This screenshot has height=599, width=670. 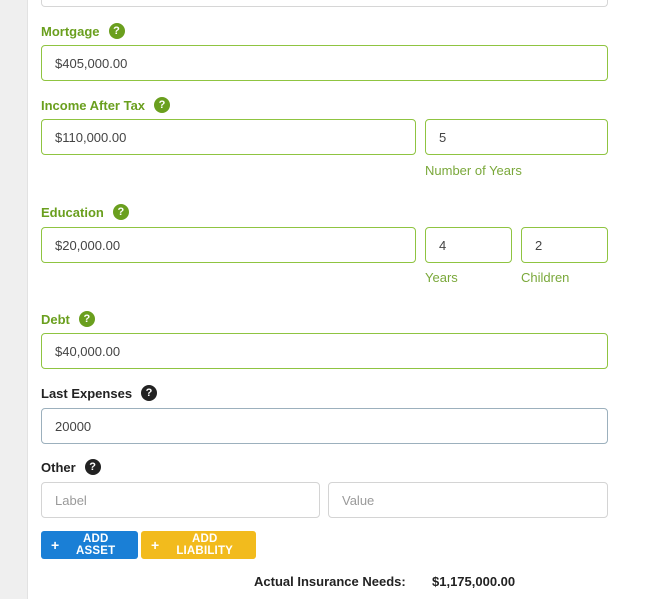 What do you see at coordinates (516, 137) in the screenshot?
I see `income-years-input` at bounding box center [516, 137].